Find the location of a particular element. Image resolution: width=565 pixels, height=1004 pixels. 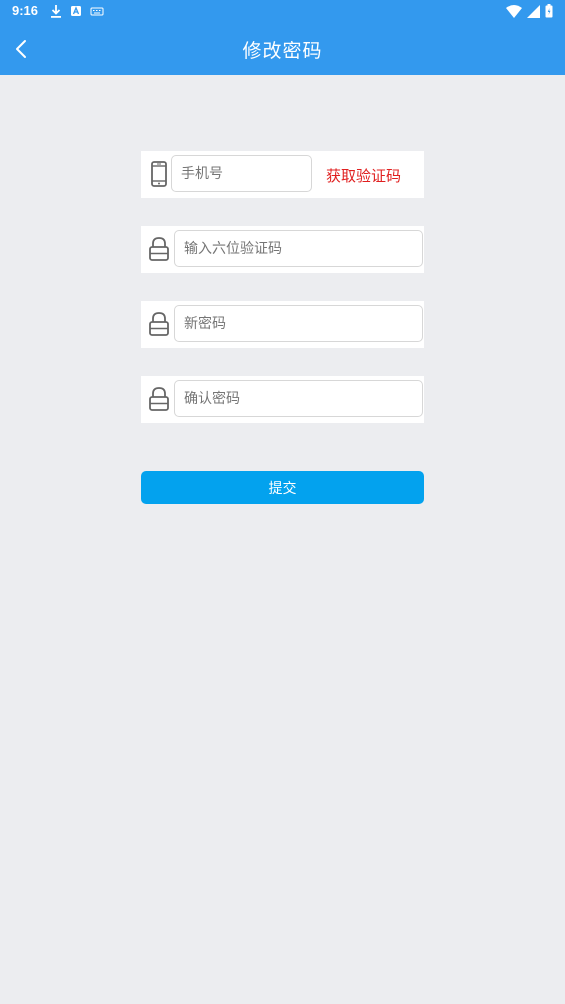

phone-input is located at coordinates (241, 173).